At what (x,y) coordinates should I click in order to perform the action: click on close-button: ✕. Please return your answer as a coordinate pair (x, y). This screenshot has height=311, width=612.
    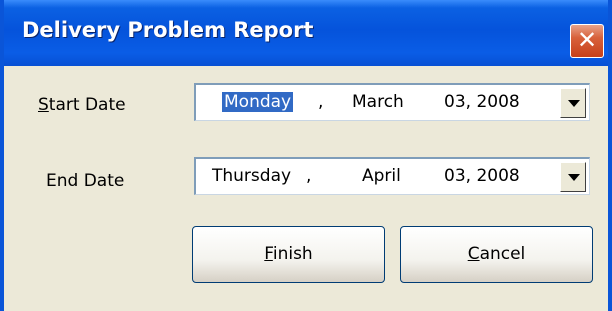
    Looking at the image, I should click on (587, 41).